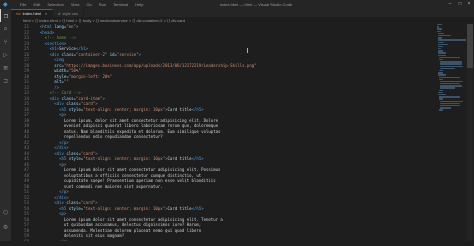  I want to click on tab-index-html: <> index.html ×, so click(32, 13).